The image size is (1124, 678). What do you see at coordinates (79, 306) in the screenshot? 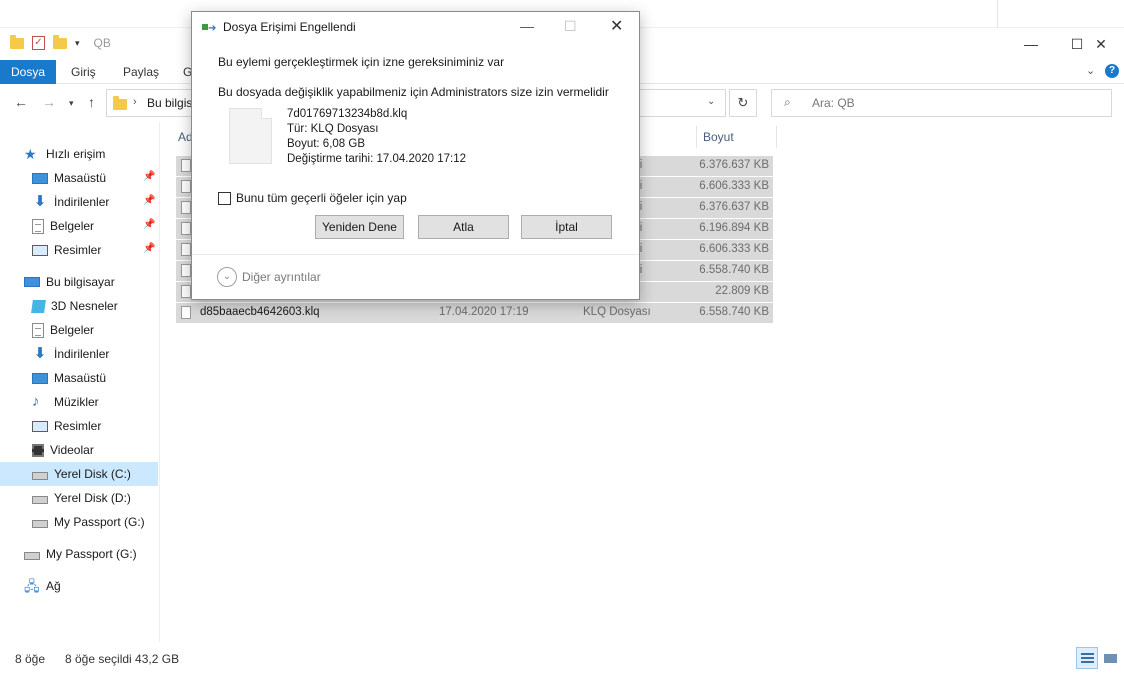
I see `sidebar-item-3d-objects: 3D Nesneler` at bounding box center [79, 306].